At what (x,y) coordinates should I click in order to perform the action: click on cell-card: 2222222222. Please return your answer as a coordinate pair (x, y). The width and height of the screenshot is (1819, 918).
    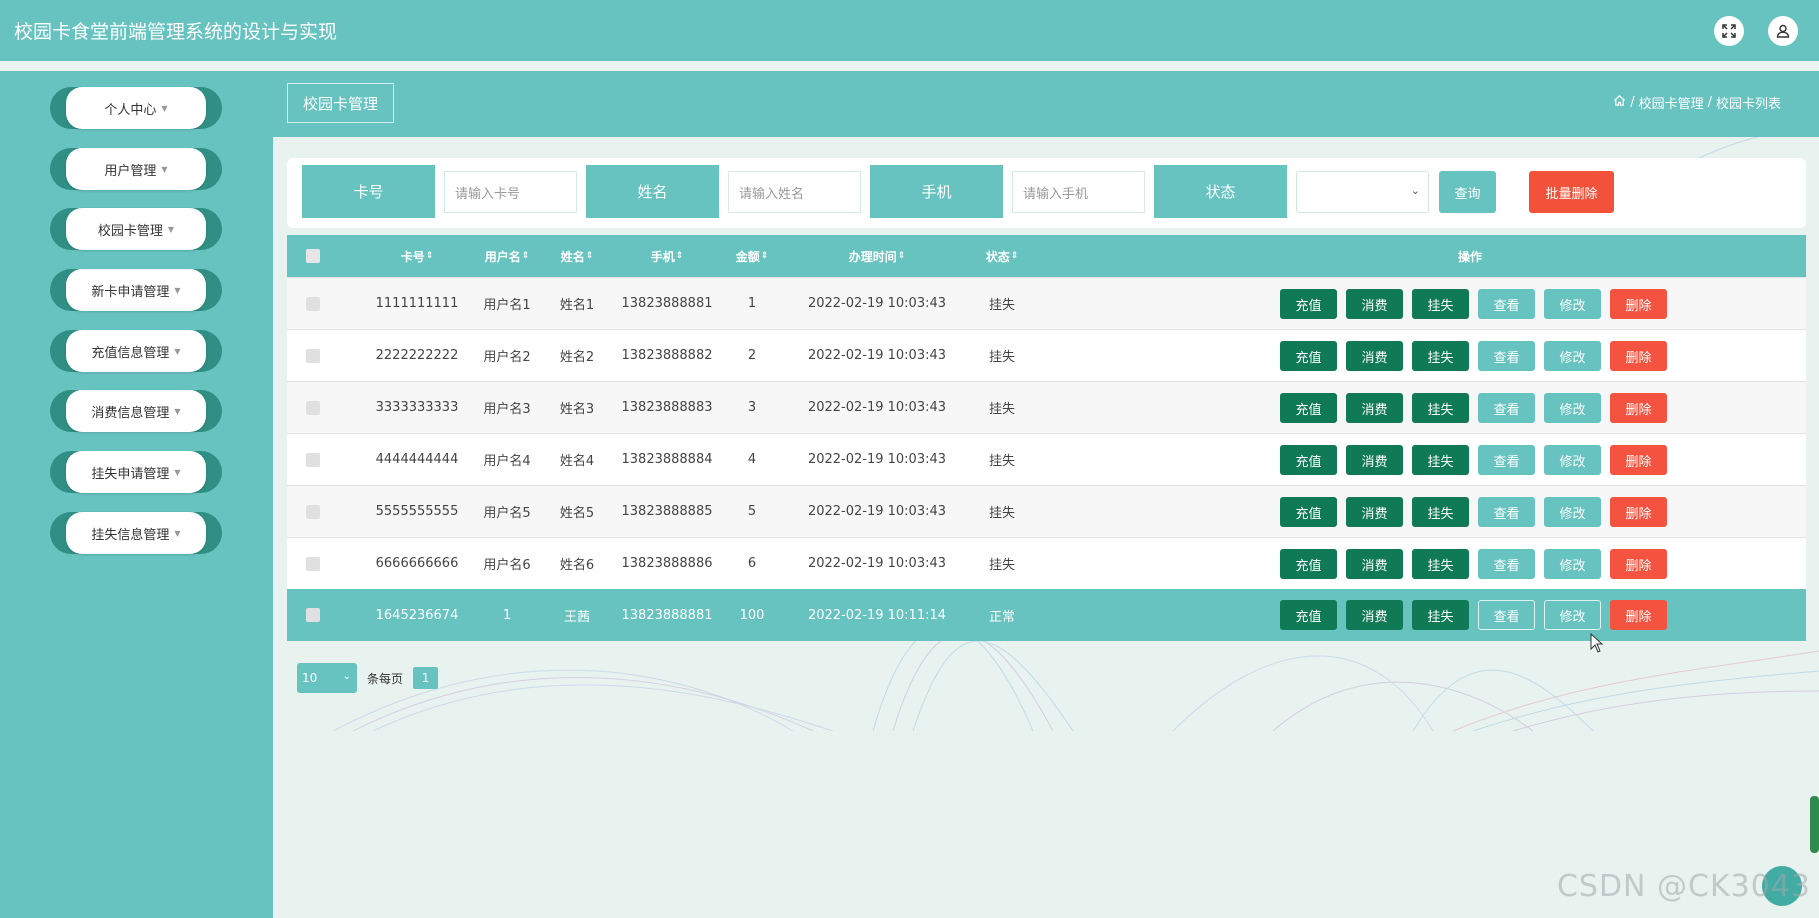
    Looking at the image, I should click on (417, 355).